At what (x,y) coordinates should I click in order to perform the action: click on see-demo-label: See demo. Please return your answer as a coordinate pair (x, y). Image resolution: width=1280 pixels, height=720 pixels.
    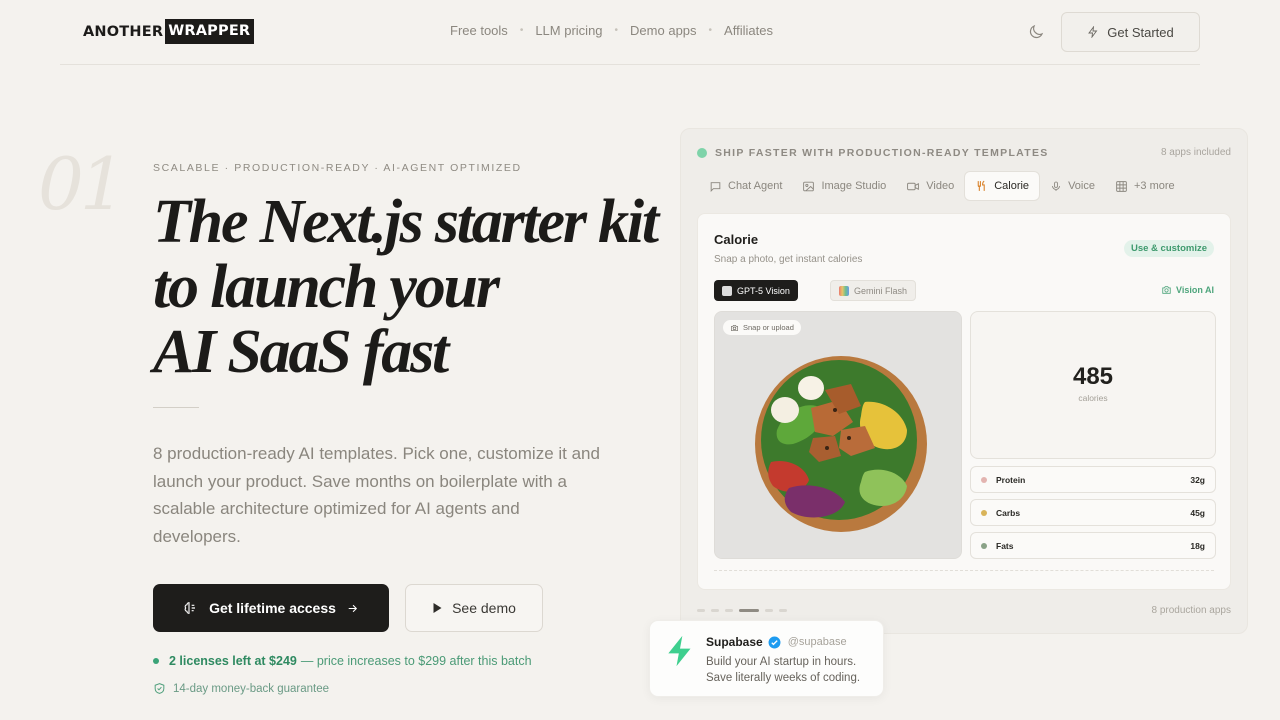
    Looking at the image, I should click on (484, 608).